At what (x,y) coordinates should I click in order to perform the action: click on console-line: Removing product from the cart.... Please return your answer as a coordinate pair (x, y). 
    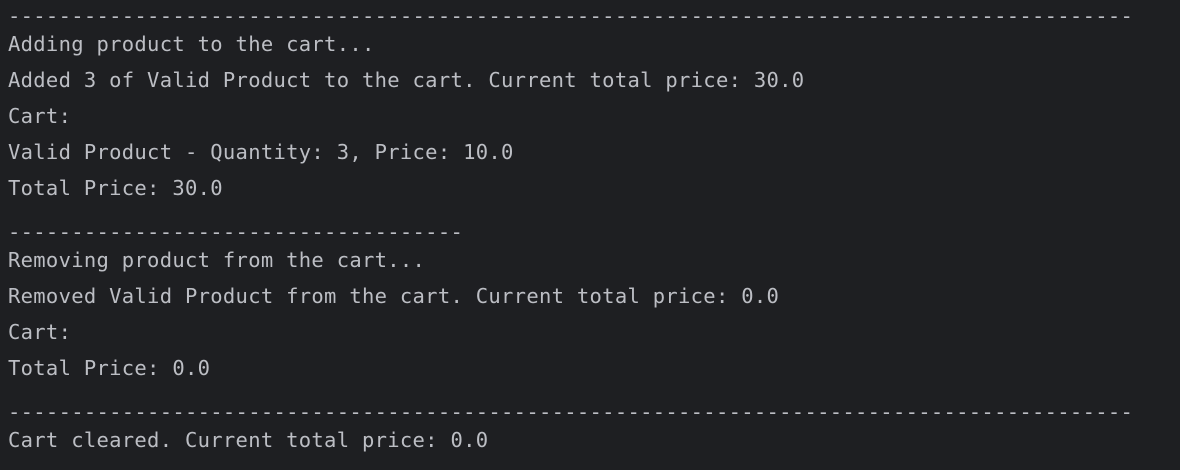
    Looking at the image, I should click on (217, 260).